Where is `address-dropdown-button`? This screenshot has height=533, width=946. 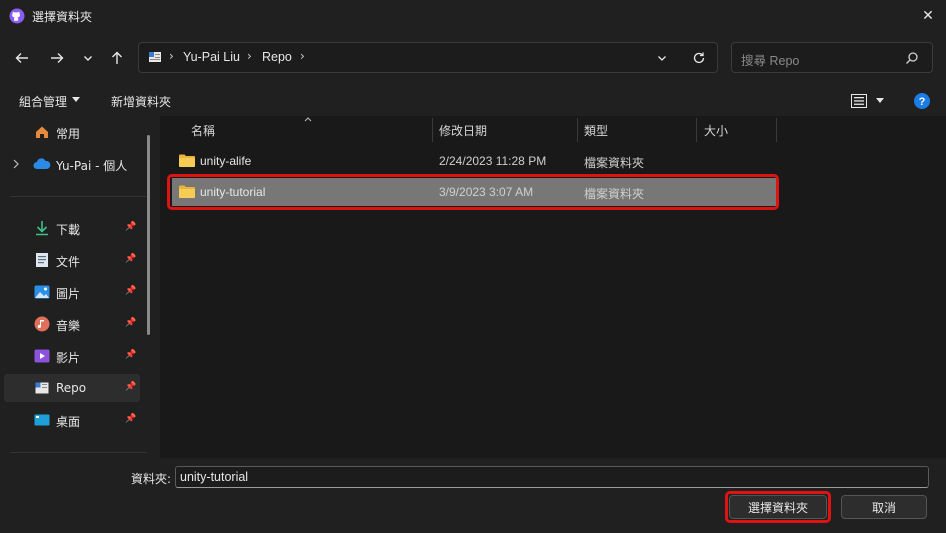 address-dropdown-button is located at coordinates (662, 58).